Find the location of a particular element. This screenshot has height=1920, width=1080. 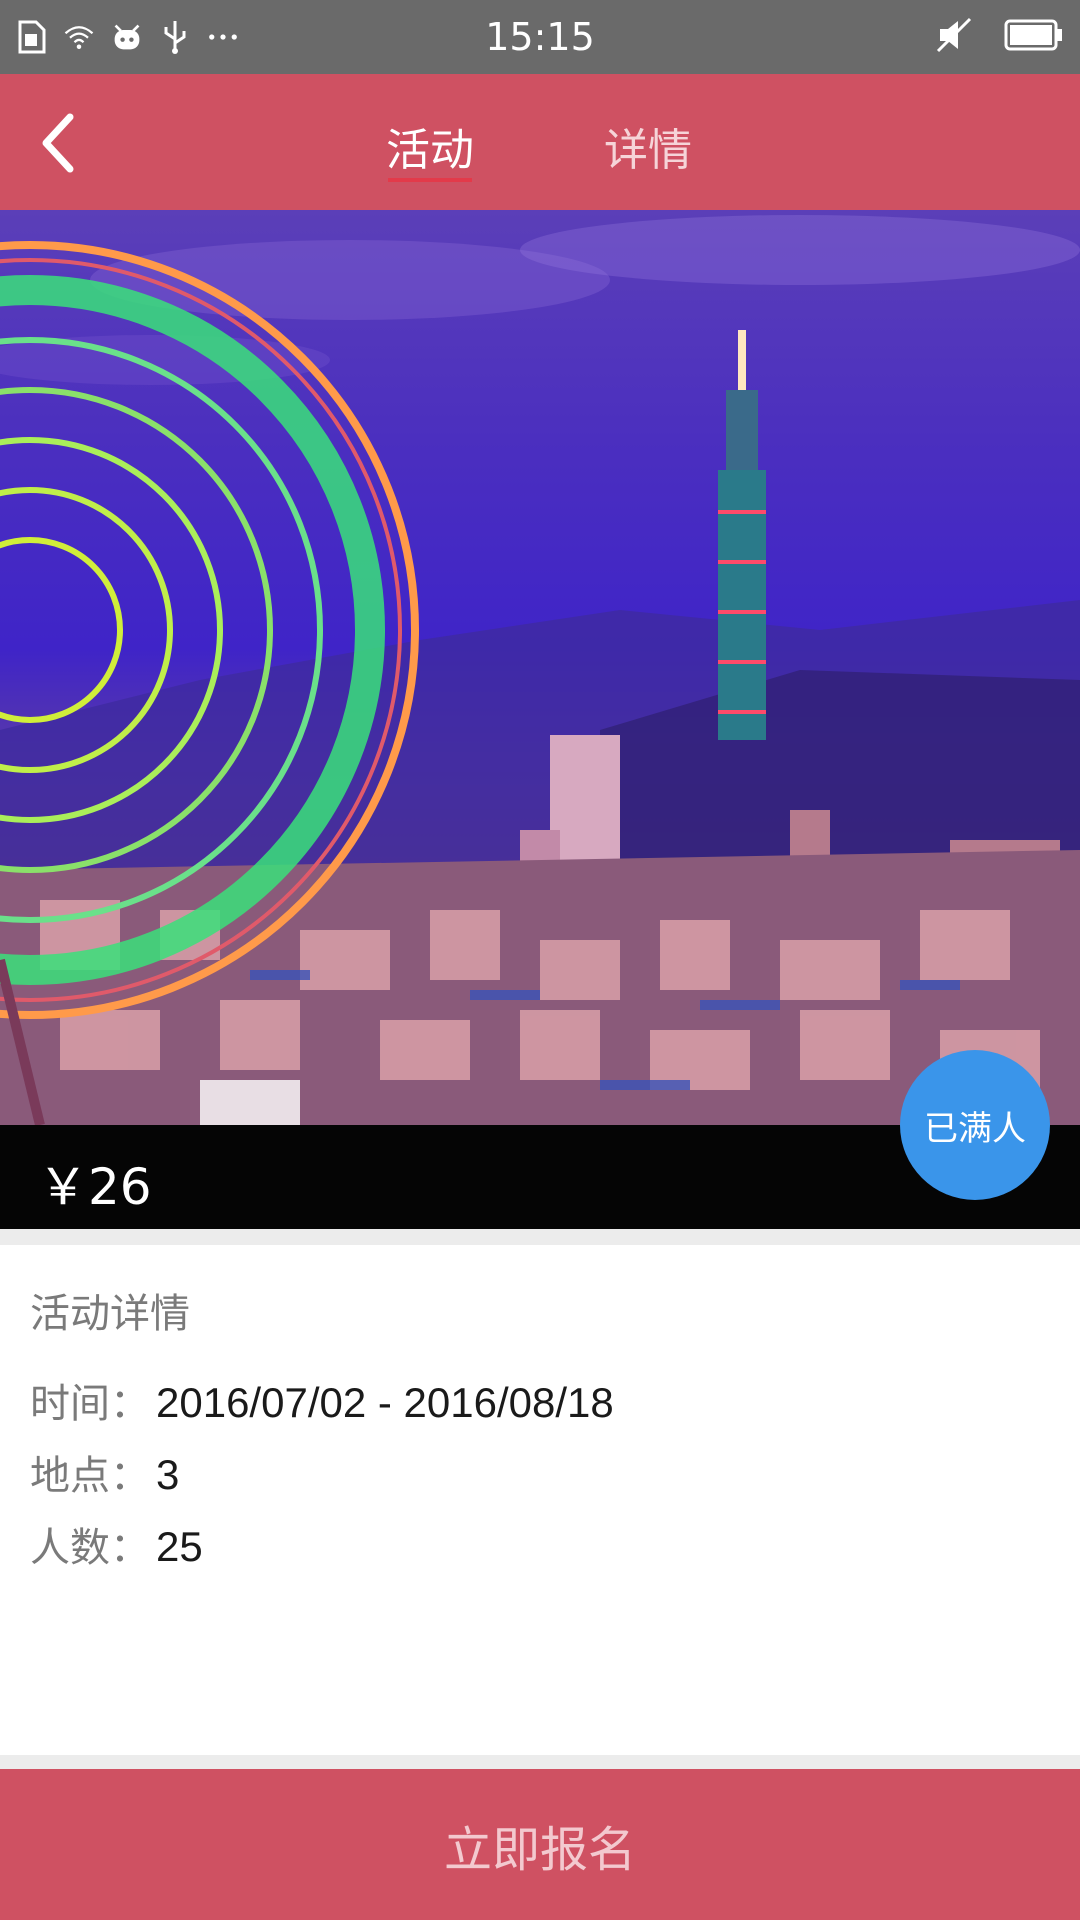

tab-activity: 活动 is located at coordinates (430, 148).